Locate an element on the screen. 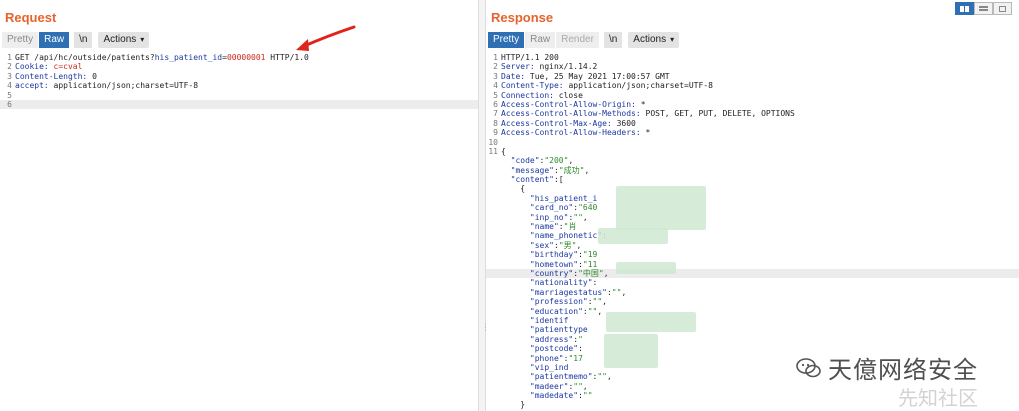 This screenshot has width=1019, height=411. response-tab-pretty: Pretty is located at coordinates (506, 40).